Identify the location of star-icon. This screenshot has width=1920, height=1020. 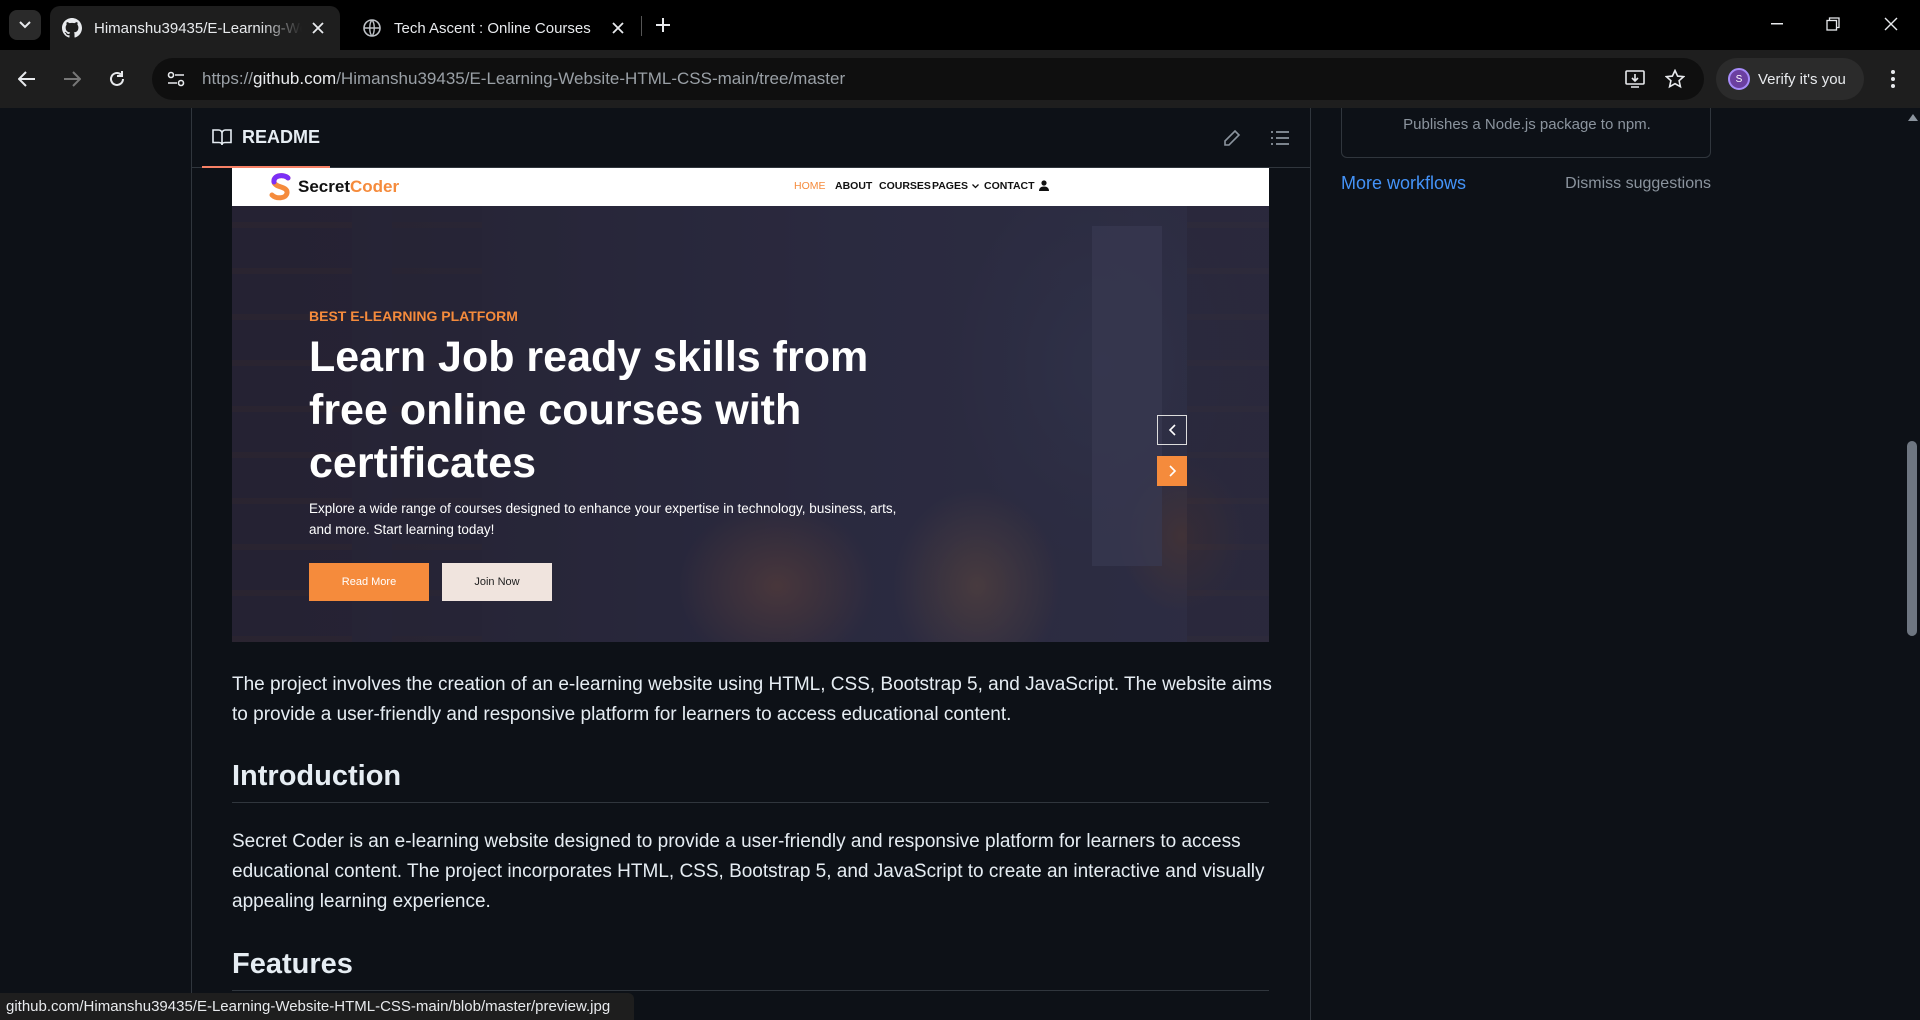
(1675, 79).